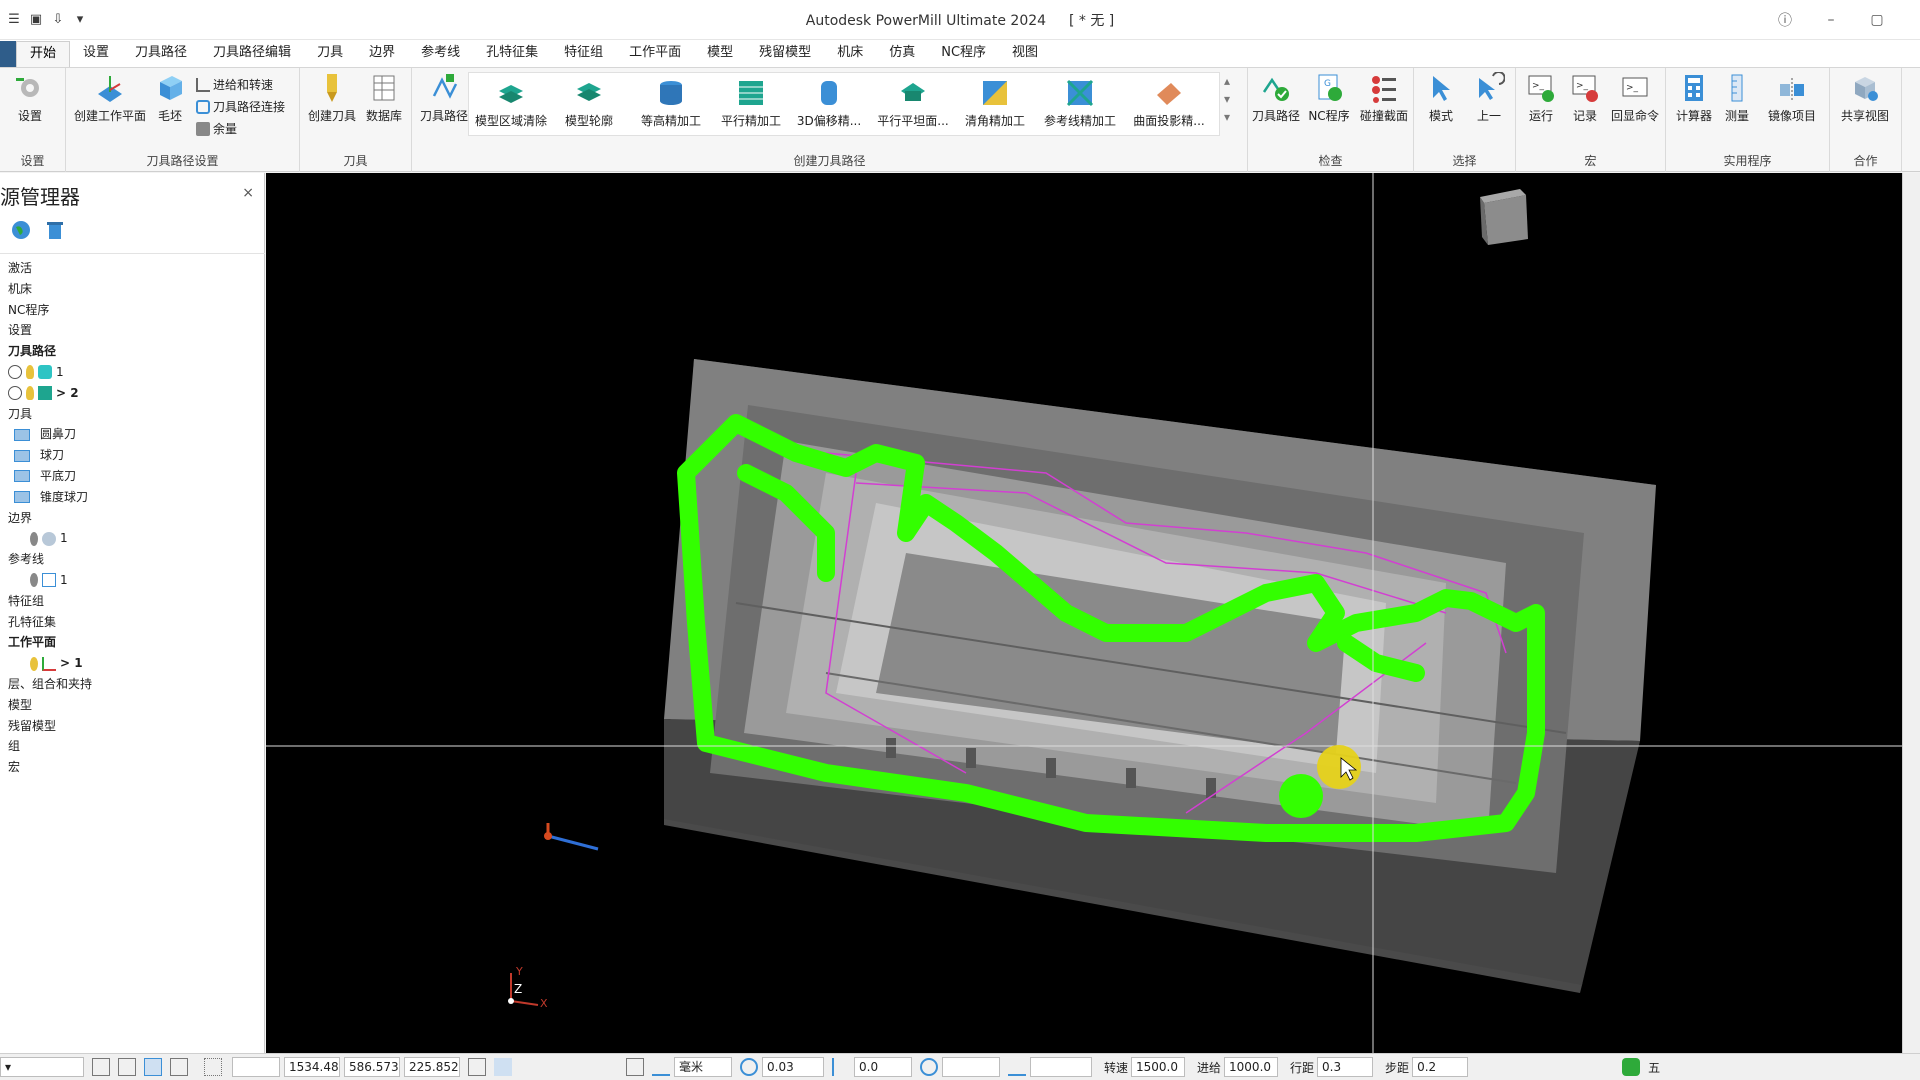  What do you see at coordinates (30, 98) in the screenshot?
I see `setup-button: 设置` at bounding box center [30, 98].